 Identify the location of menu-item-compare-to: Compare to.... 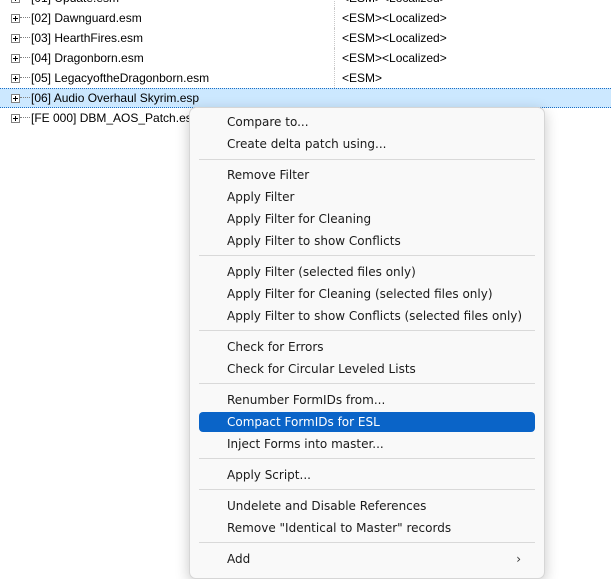
(367, 122).